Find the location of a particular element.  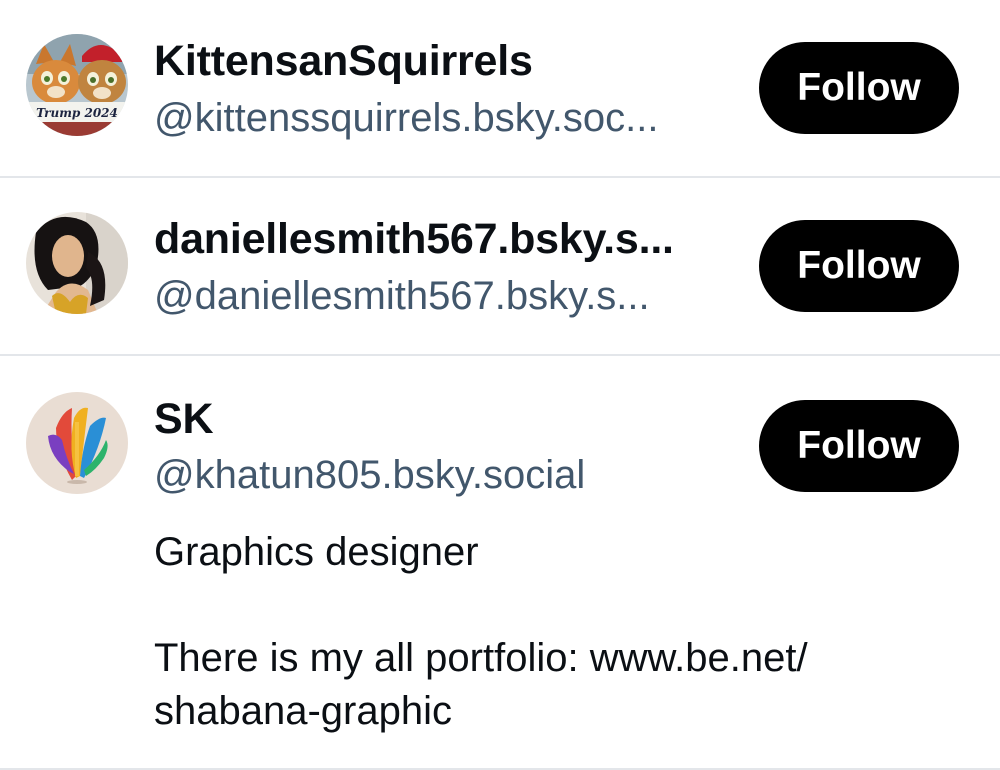

handle: @khatun805.bsky.social is located at coordinates (369, 475).